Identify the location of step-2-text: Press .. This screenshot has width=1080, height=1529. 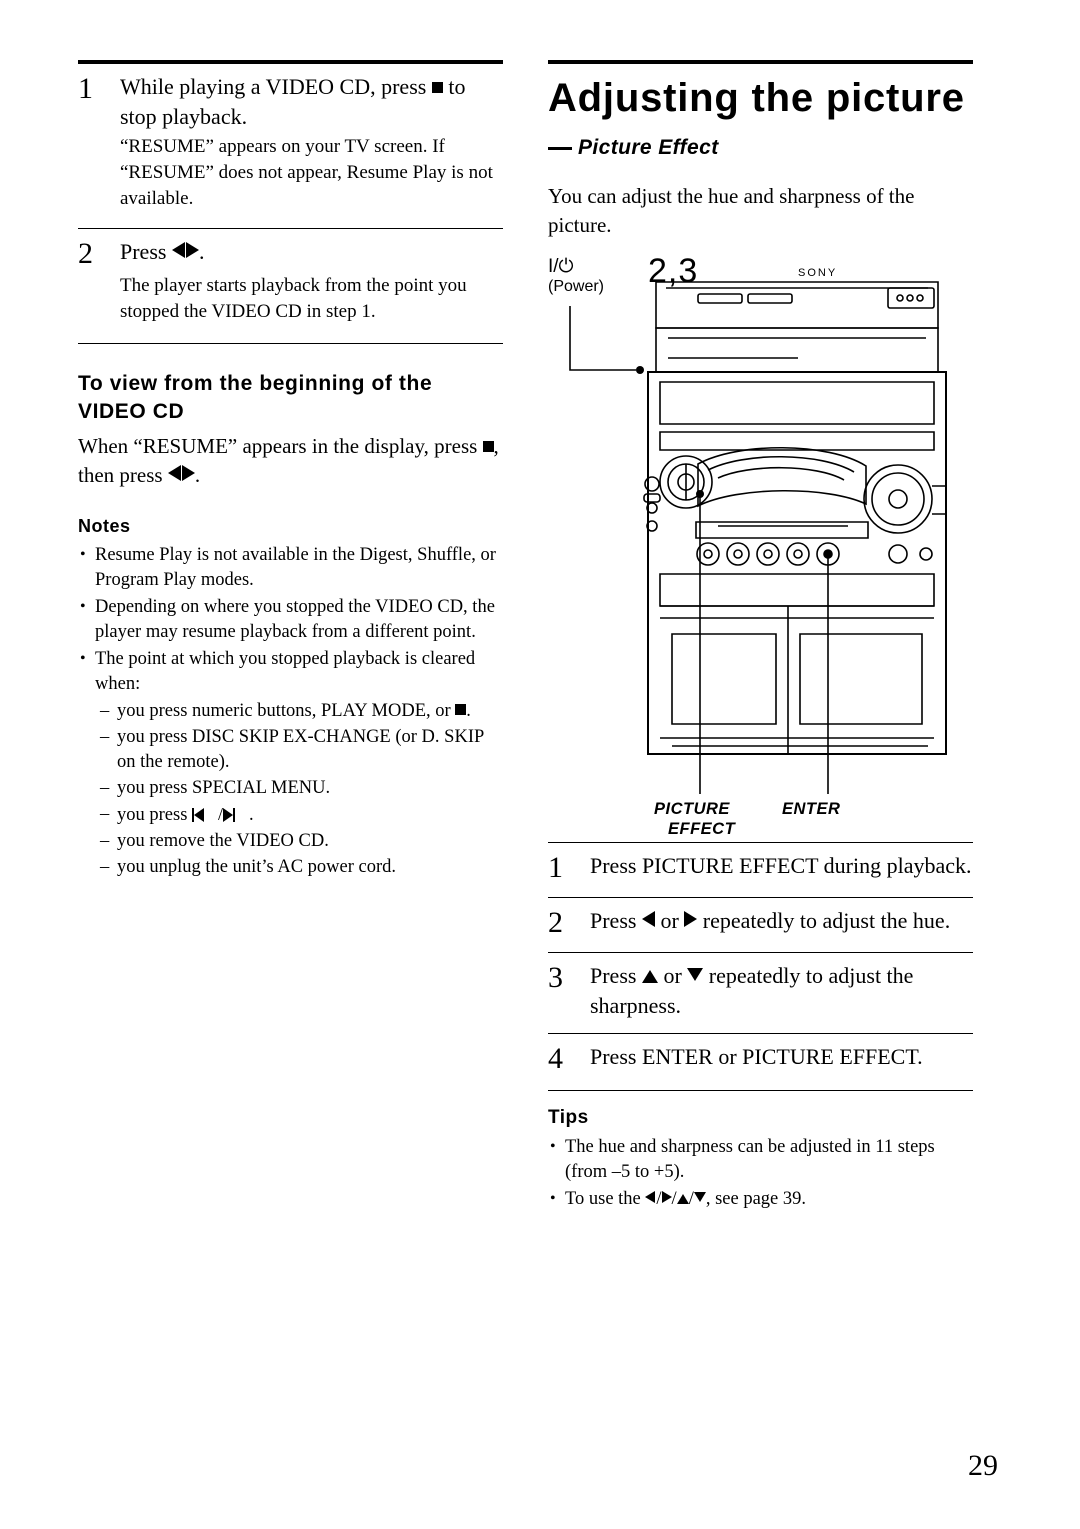
(162, 252).